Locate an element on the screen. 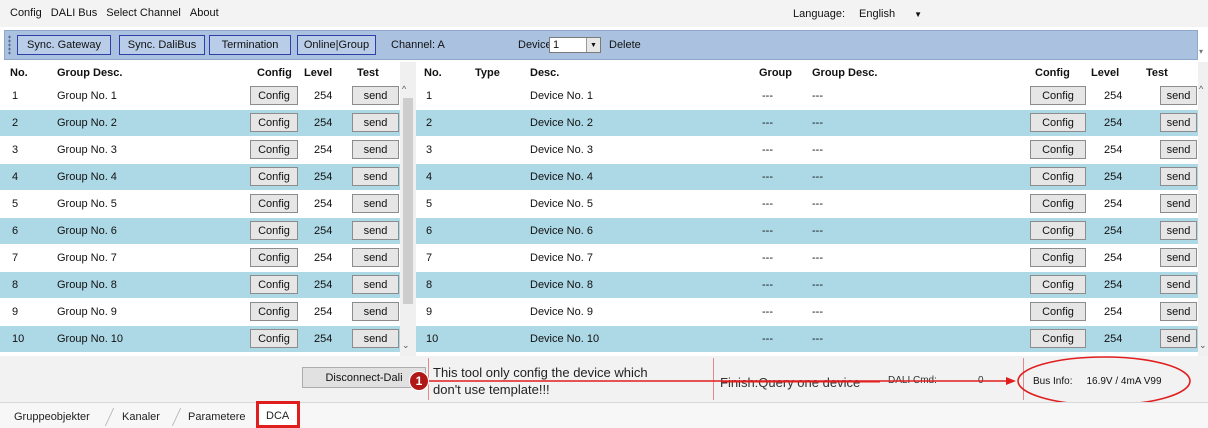 Image resolution: width=1208 pixels, height=428 pixels. groups-row: 2 Group No. 2 Config 254 send is located at coordinates (200, 123).